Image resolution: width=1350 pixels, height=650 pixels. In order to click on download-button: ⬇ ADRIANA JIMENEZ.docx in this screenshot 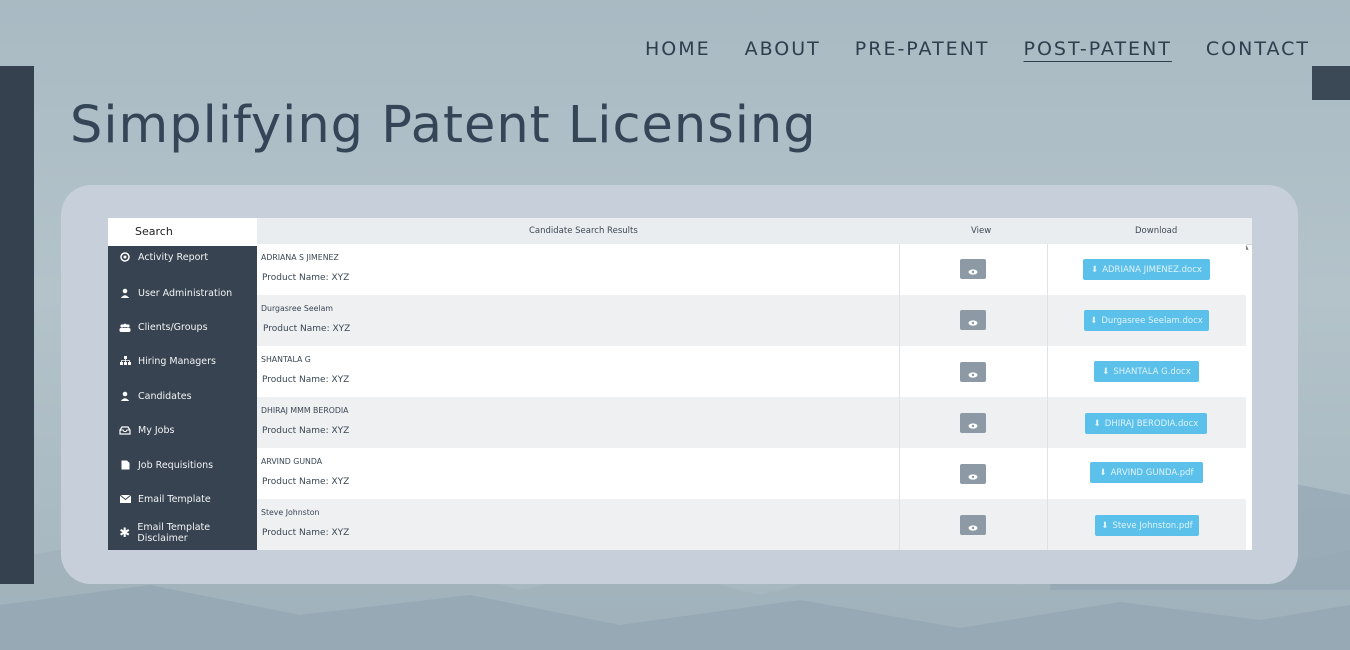, I will do `click(1146, 269)`.